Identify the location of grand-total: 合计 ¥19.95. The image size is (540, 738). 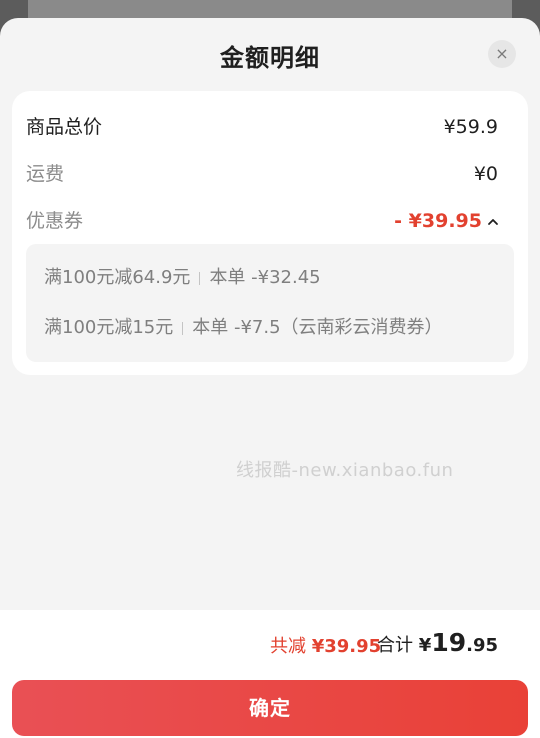
(437, 642).